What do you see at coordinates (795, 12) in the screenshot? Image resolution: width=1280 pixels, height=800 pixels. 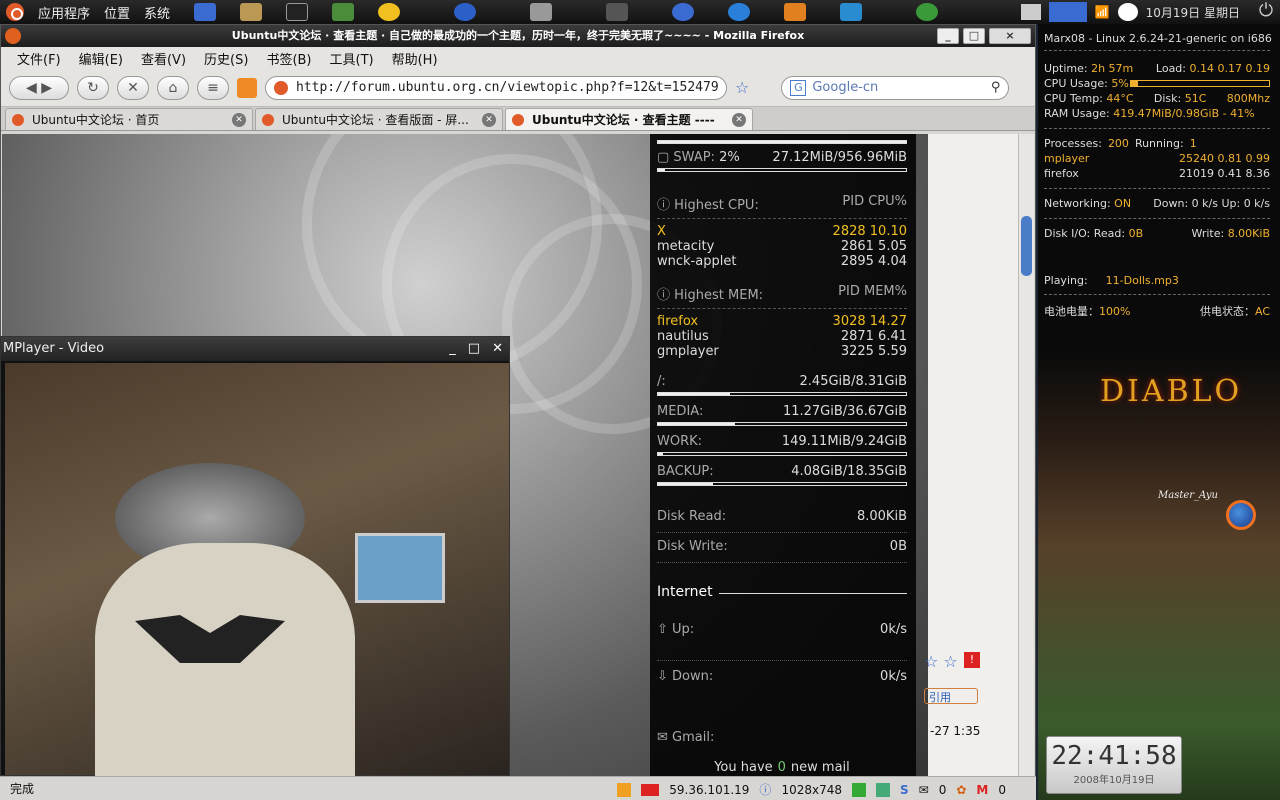 I see `burst-launcher-icon` at bounding box center [795, 12].